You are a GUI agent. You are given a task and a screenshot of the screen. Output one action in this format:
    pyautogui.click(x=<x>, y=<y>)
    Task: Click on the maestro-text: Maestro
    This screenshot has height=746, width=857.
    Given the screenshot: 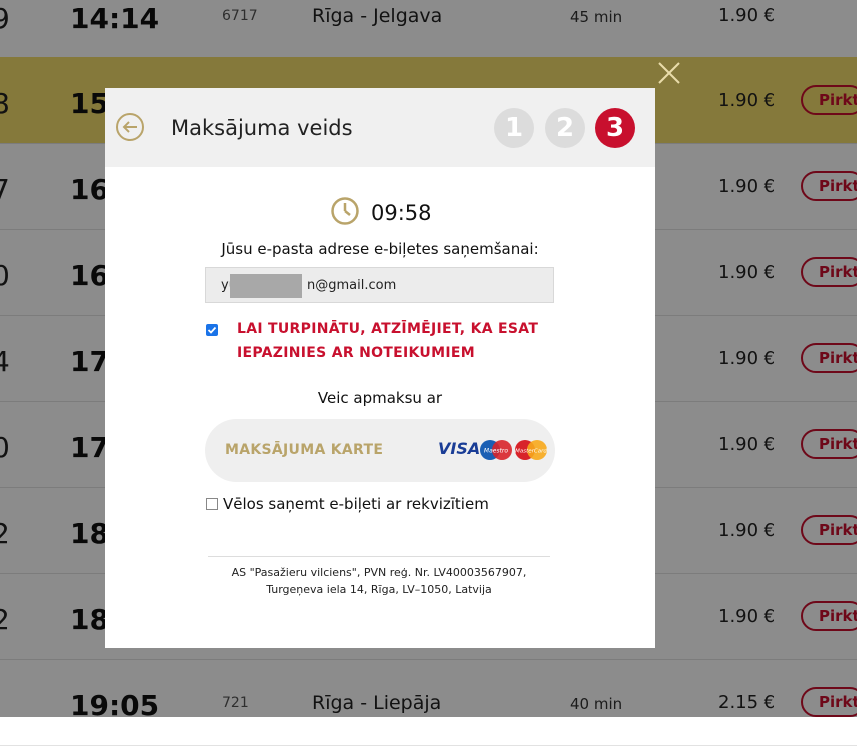 What is the action you would take?
    pyautogui.click(x=496, y=451)
    